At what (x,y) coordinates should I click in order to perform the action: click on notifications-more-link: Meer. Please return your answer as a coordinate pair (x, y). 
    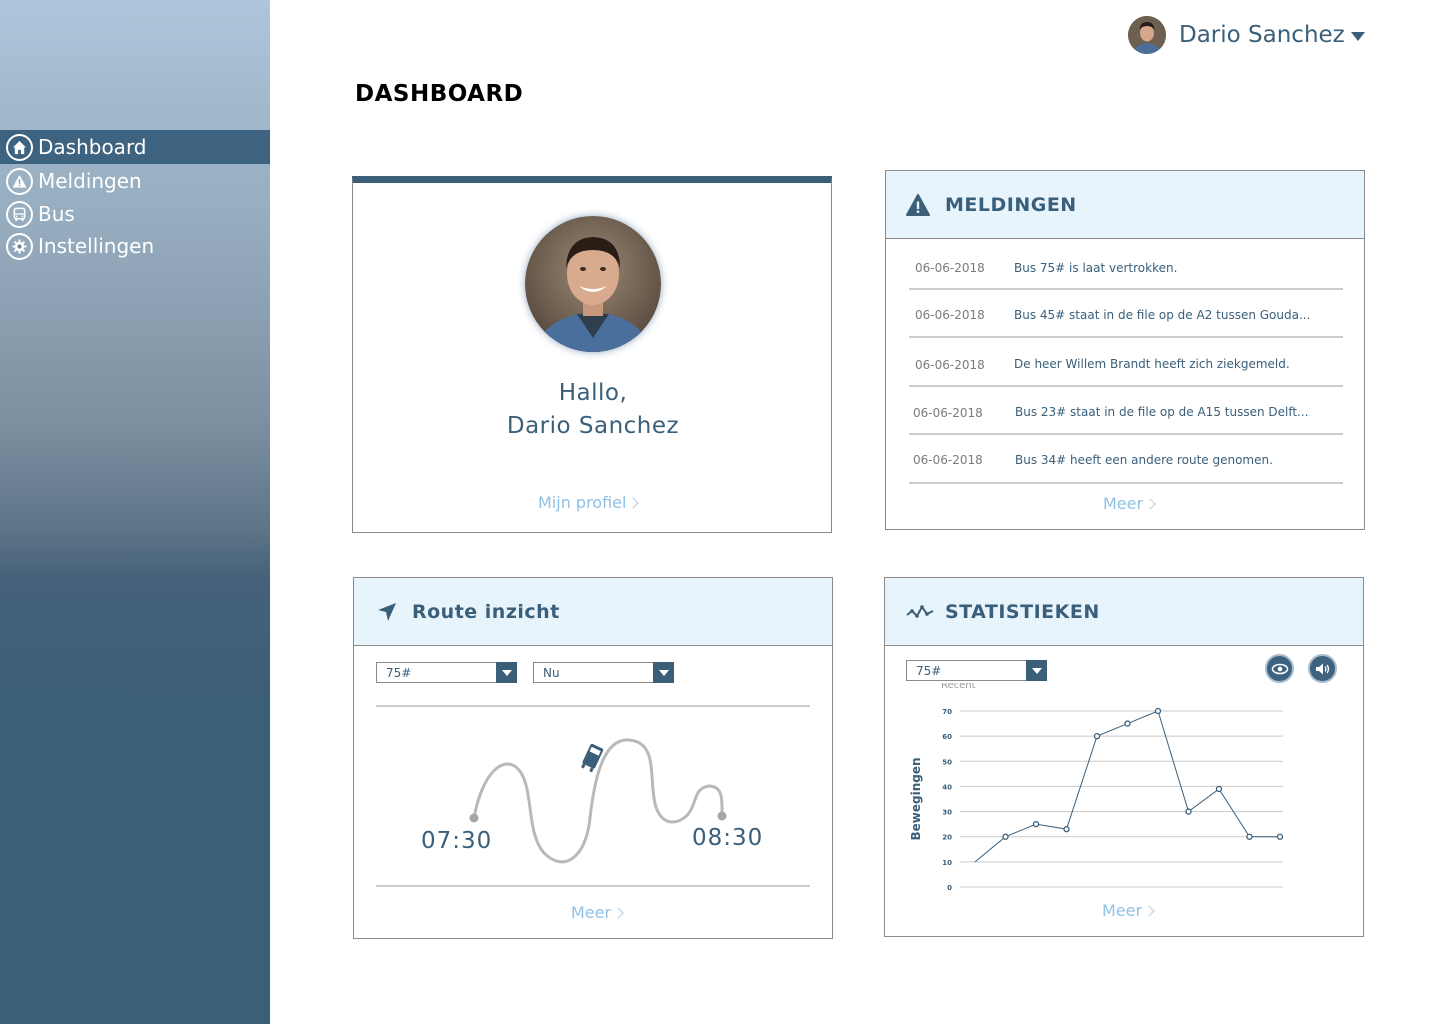
    Looking at the image, I should click on (1129, 503).